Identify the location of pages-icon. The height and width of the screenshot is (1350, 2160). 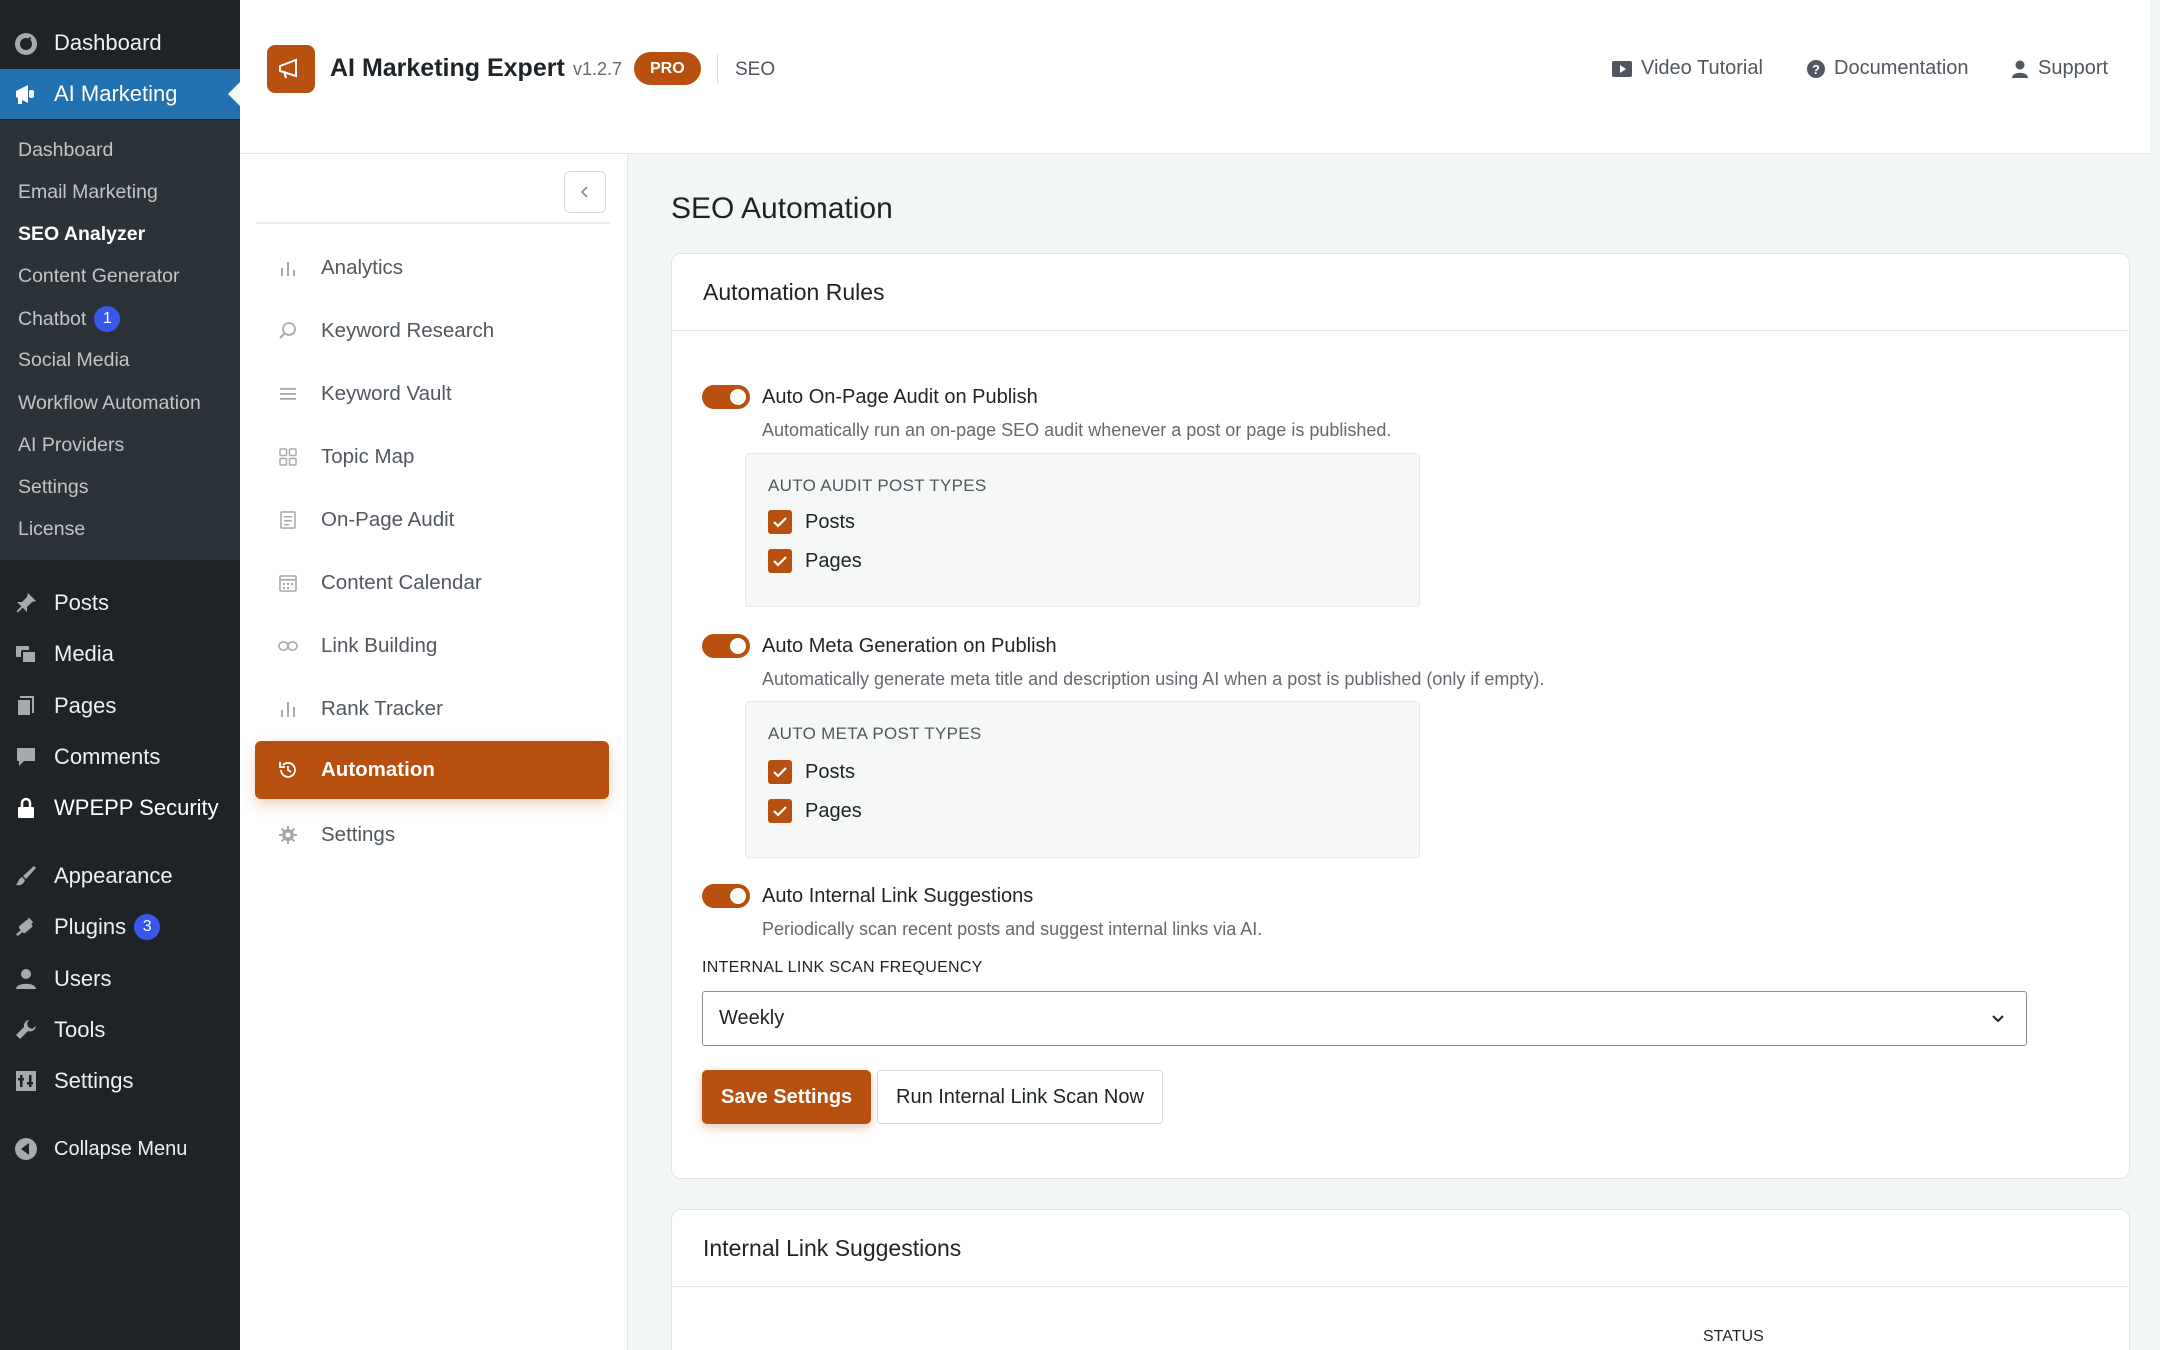
(26, 706).